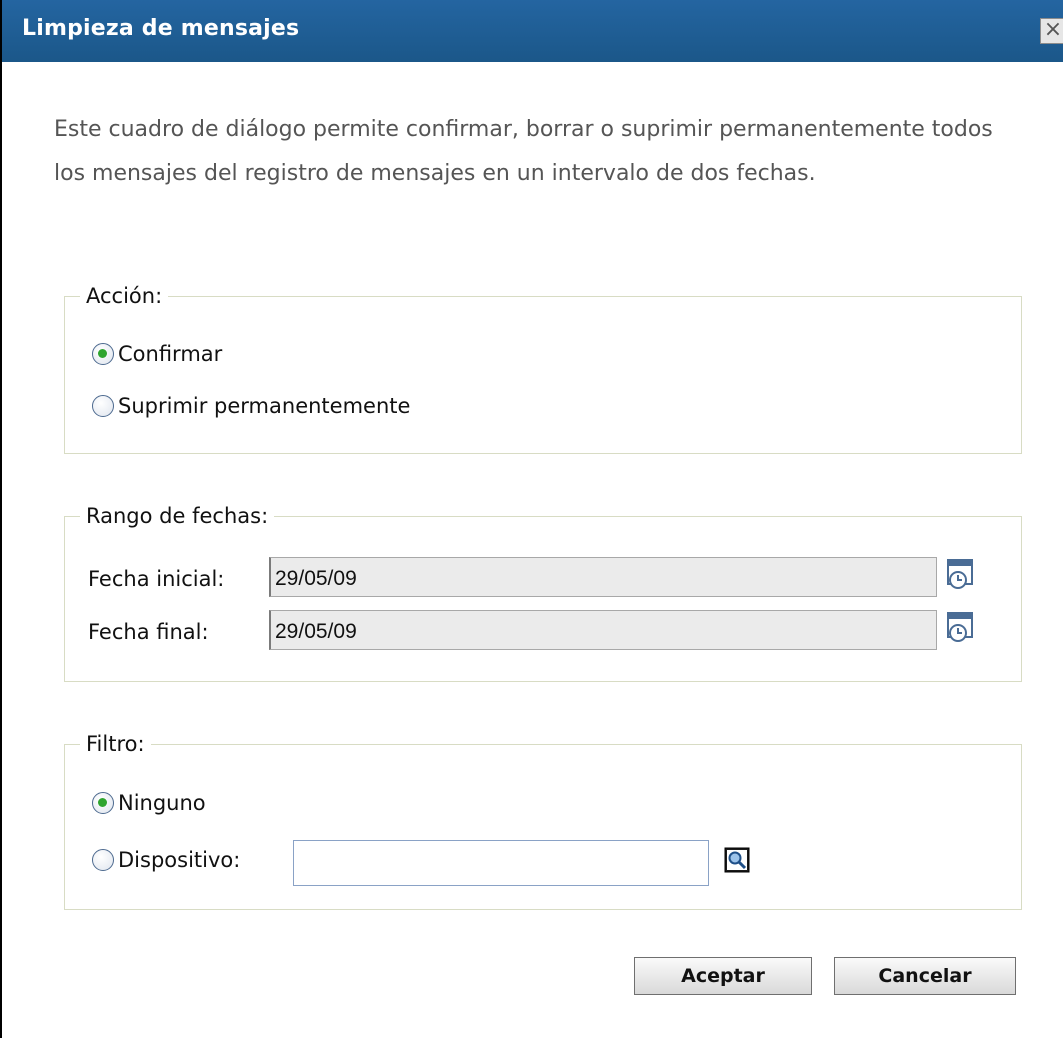 Image resolution: width=1063 pixels, height=1038 pixels. I want to click on start-date-calendar-icon, so click(961, 574).